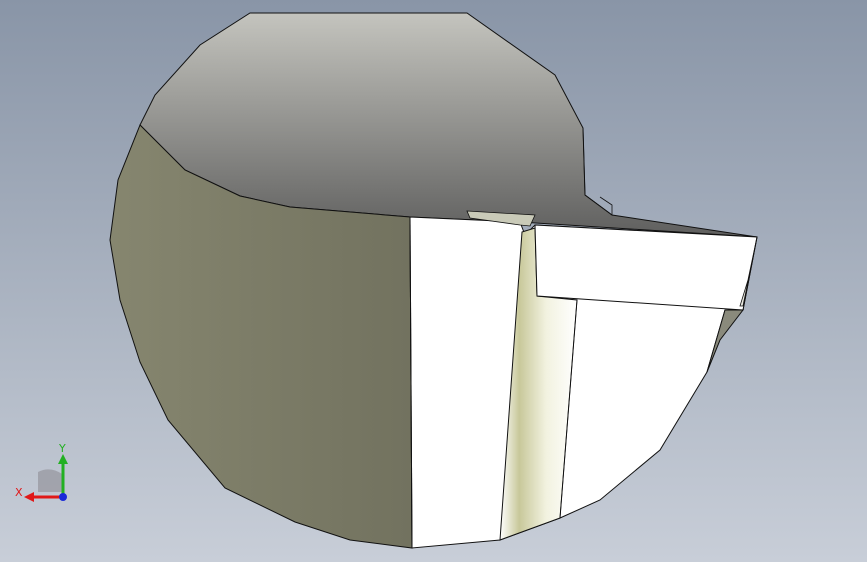  Describe the element at coordinates (19, 492) in the screenshot. I see `triad-x-label: X` at that location.